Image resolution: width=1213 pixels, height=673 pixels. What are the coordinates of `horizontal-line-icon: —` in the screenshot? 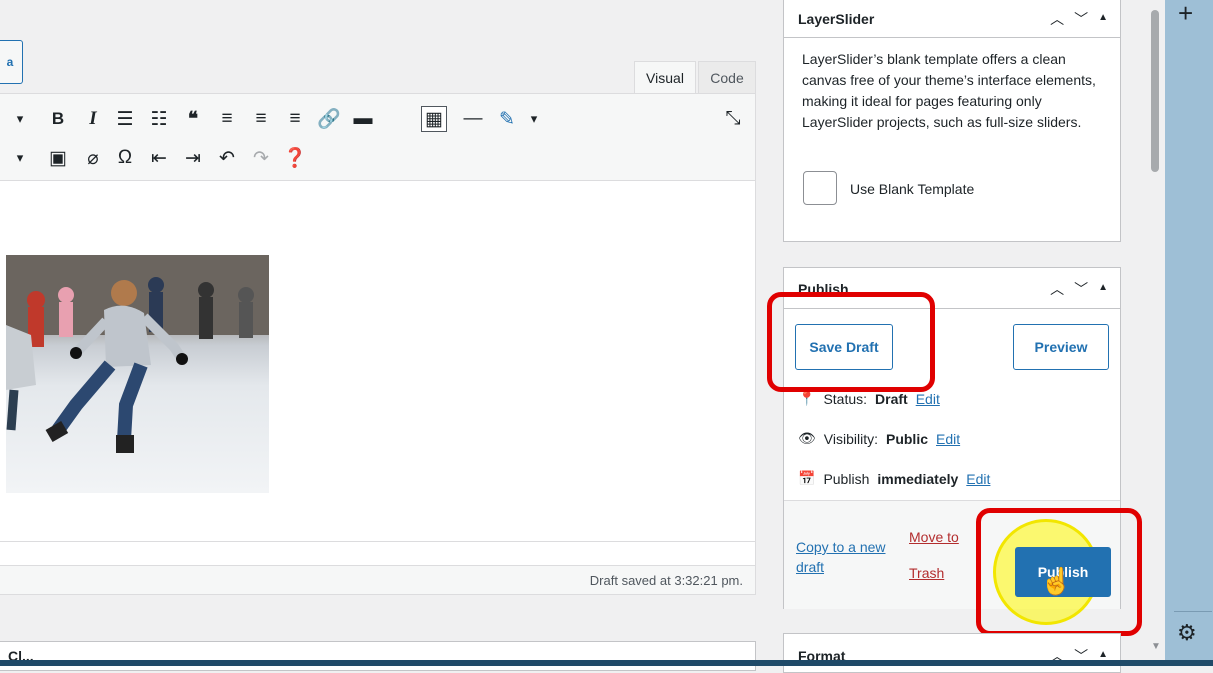 It's located at (473, 119).